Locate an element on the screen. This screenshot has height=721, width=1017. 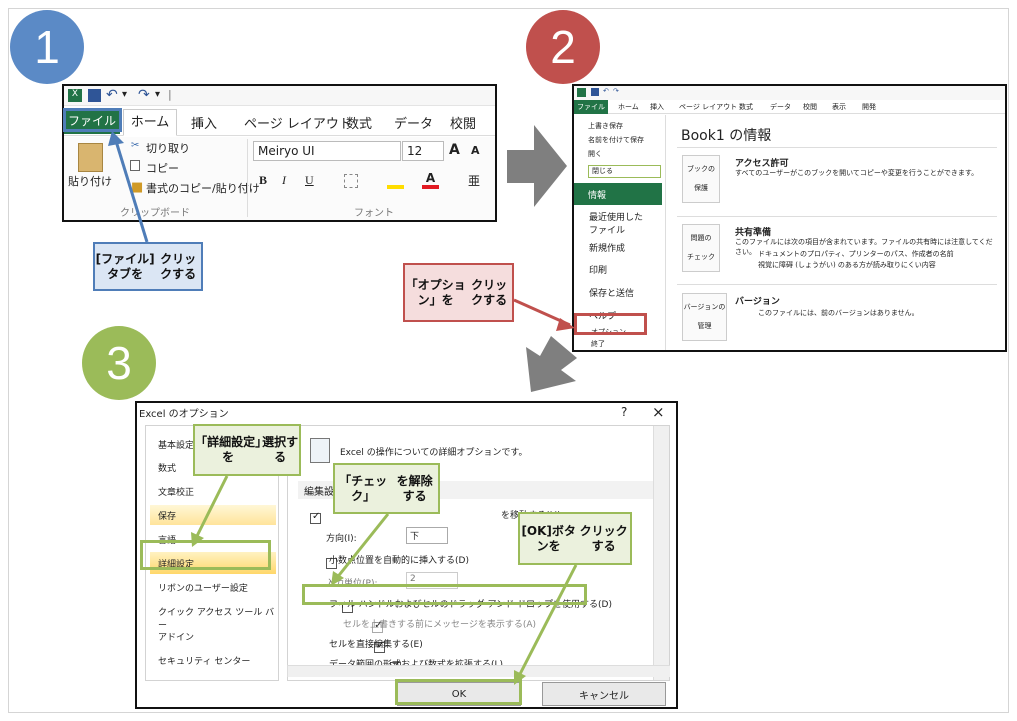
step-1-to-2-arrow is located at coordinates (537, 166).